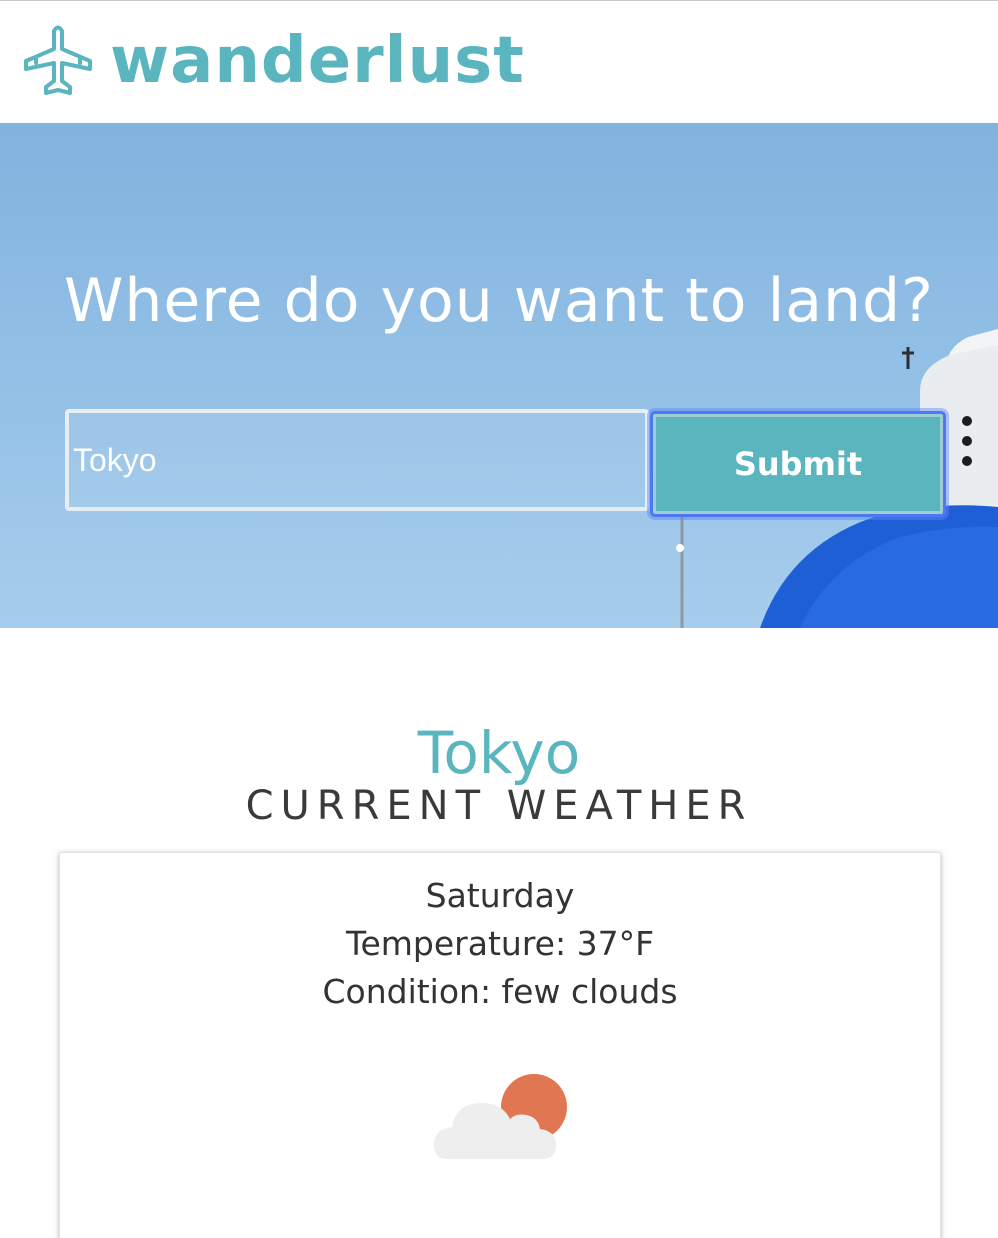  Describe the element at coordinates (500, 943) in the screenshot. I see `weather-temperature: Temperature: 37°F` at that location.